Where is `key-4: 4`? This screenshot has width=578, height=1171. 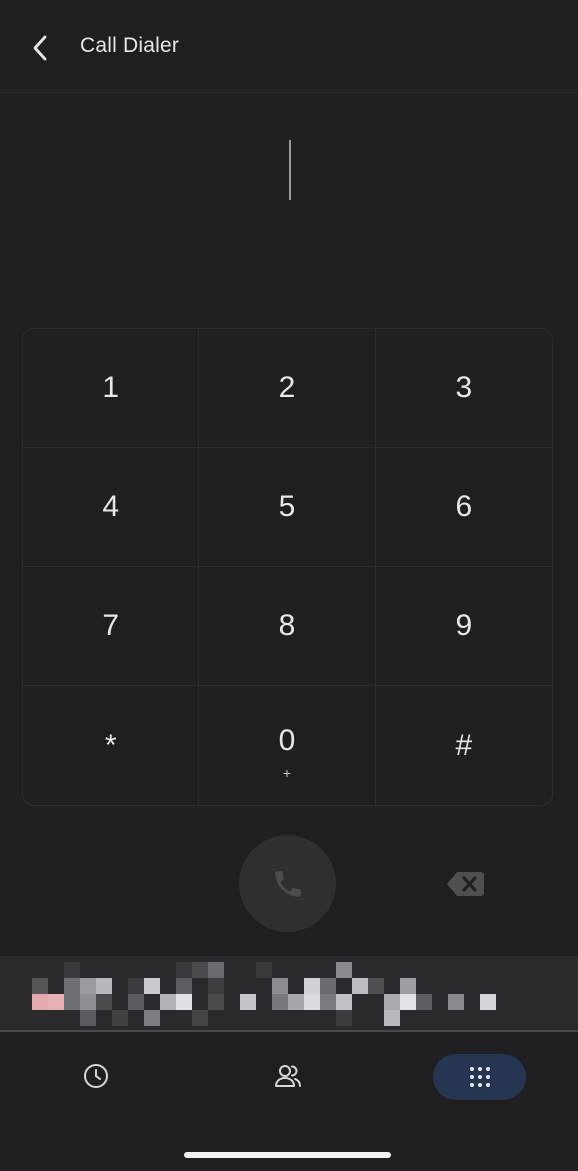 key-4: 4 is located at coordinates (111, 507).